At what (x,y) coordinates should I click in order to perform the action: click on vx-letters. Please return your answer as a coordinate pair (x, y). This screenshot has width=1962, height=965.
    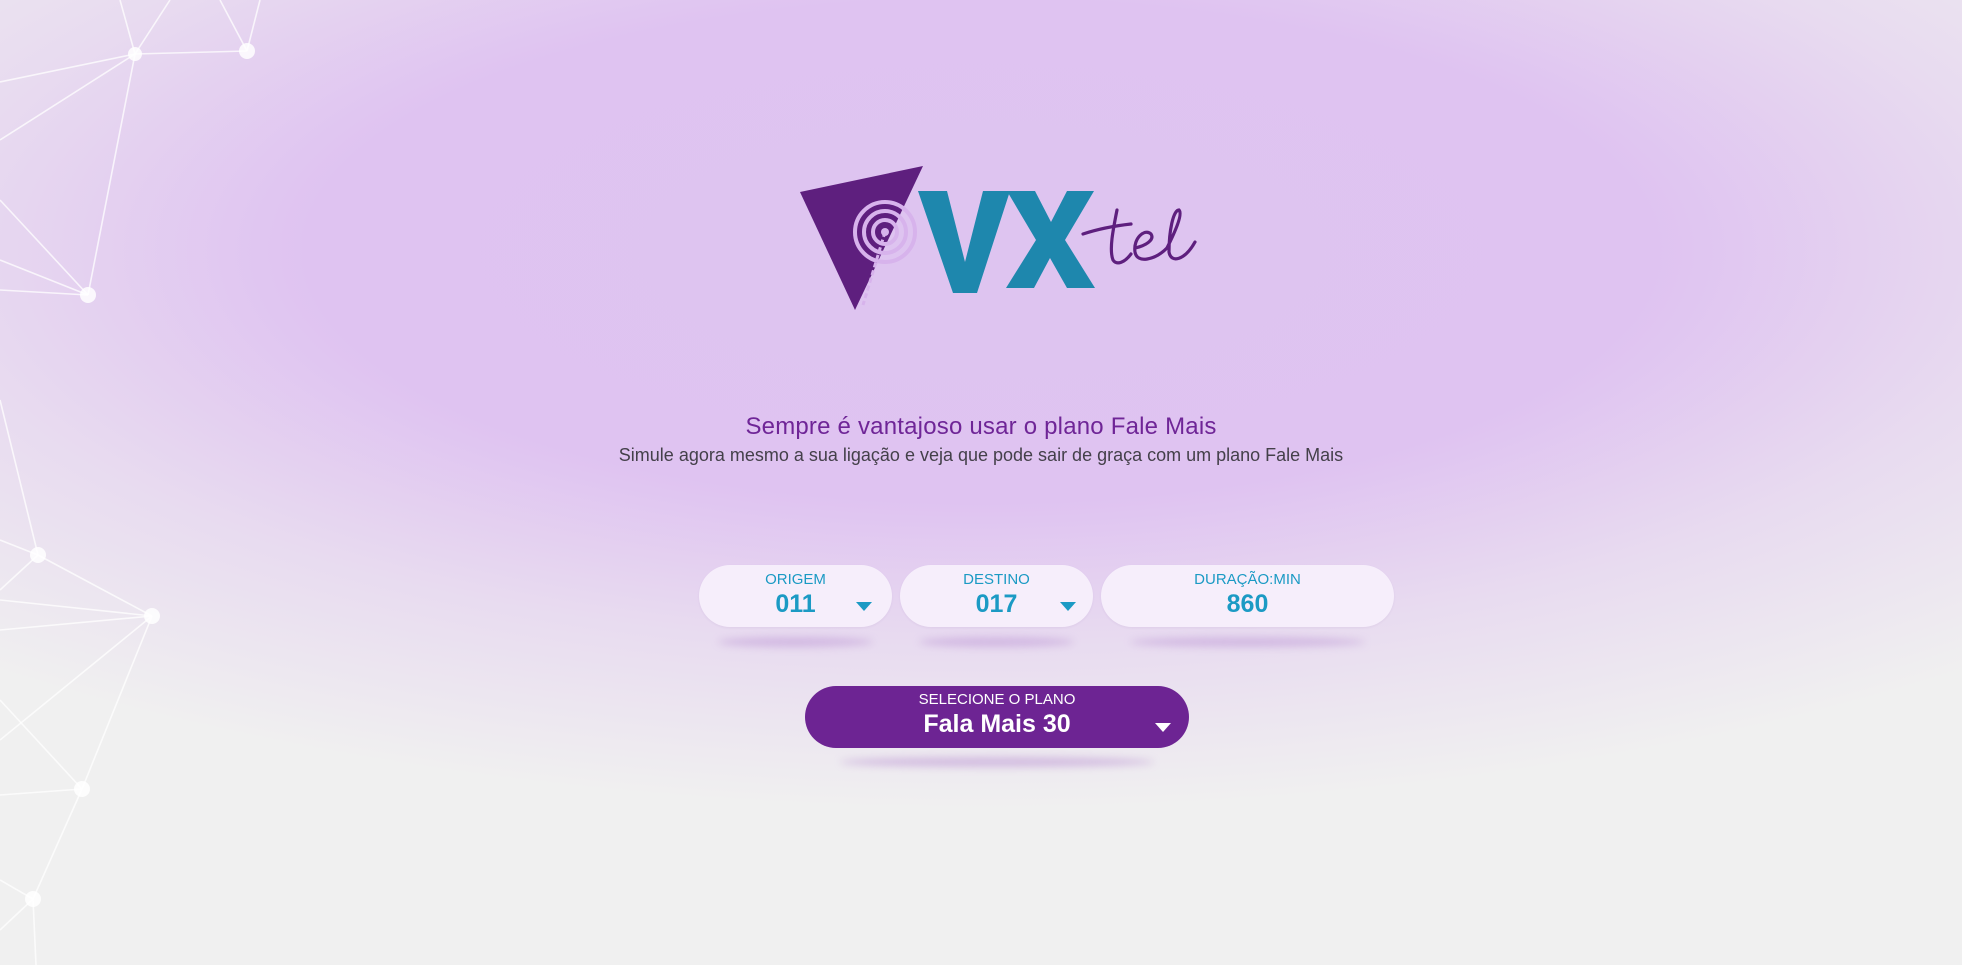
    Looking at the image, I should click on (1006, 242).